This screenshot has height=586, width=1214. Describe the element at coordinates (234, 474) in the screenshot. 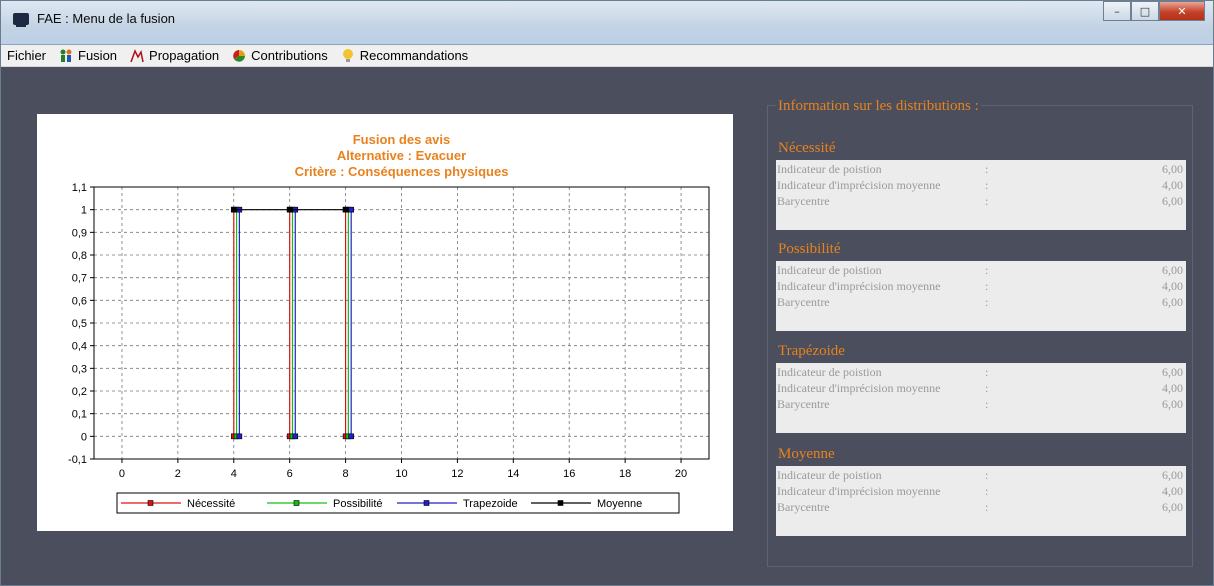

I see `x-tick-label: 4` at that location.